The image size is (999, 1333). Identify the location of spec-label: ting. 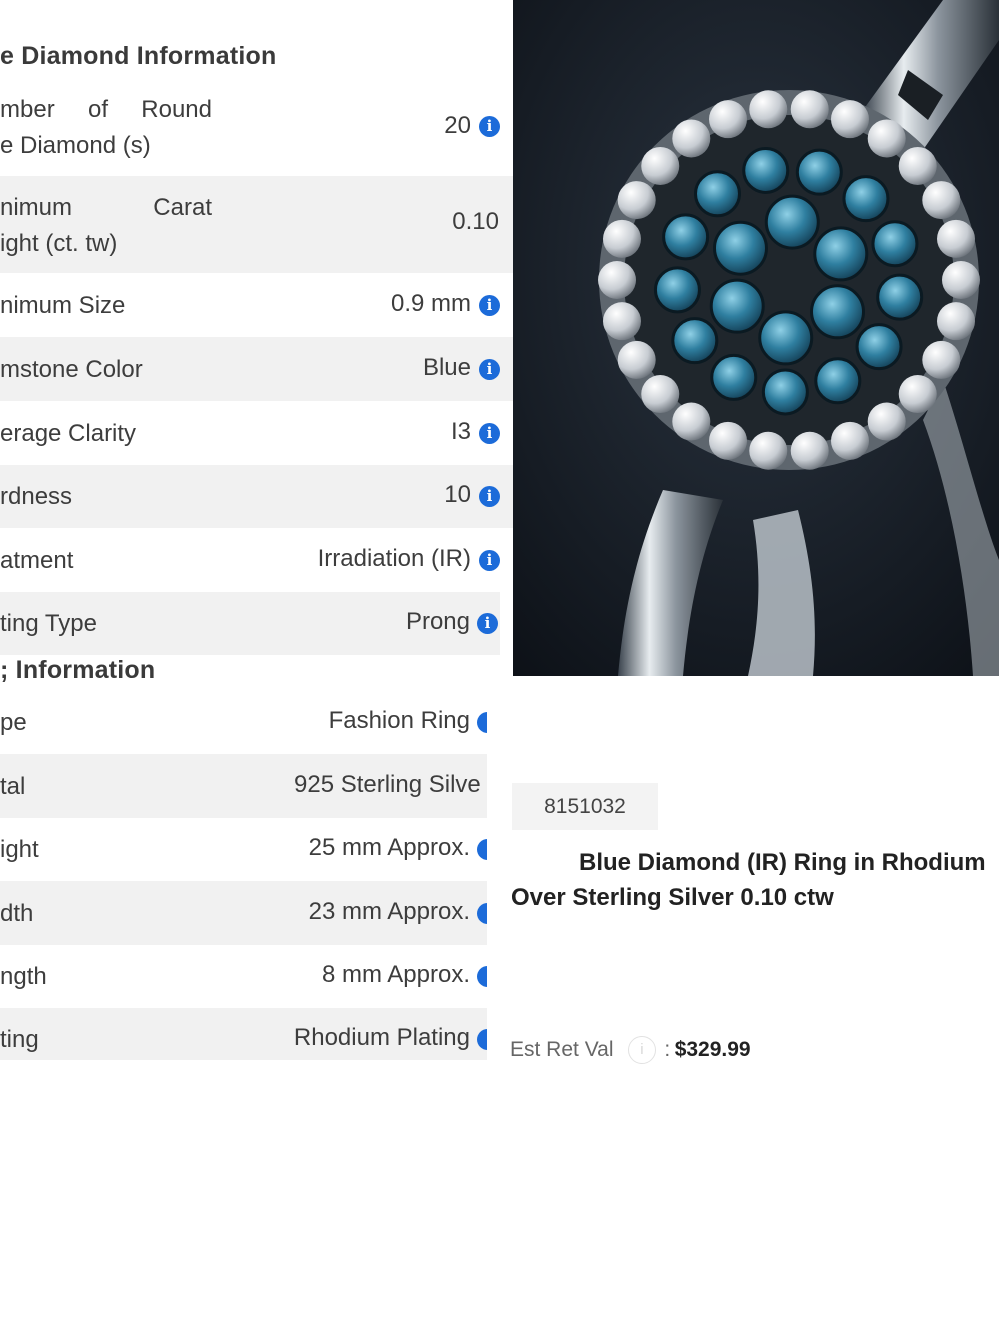
(19, 1039).